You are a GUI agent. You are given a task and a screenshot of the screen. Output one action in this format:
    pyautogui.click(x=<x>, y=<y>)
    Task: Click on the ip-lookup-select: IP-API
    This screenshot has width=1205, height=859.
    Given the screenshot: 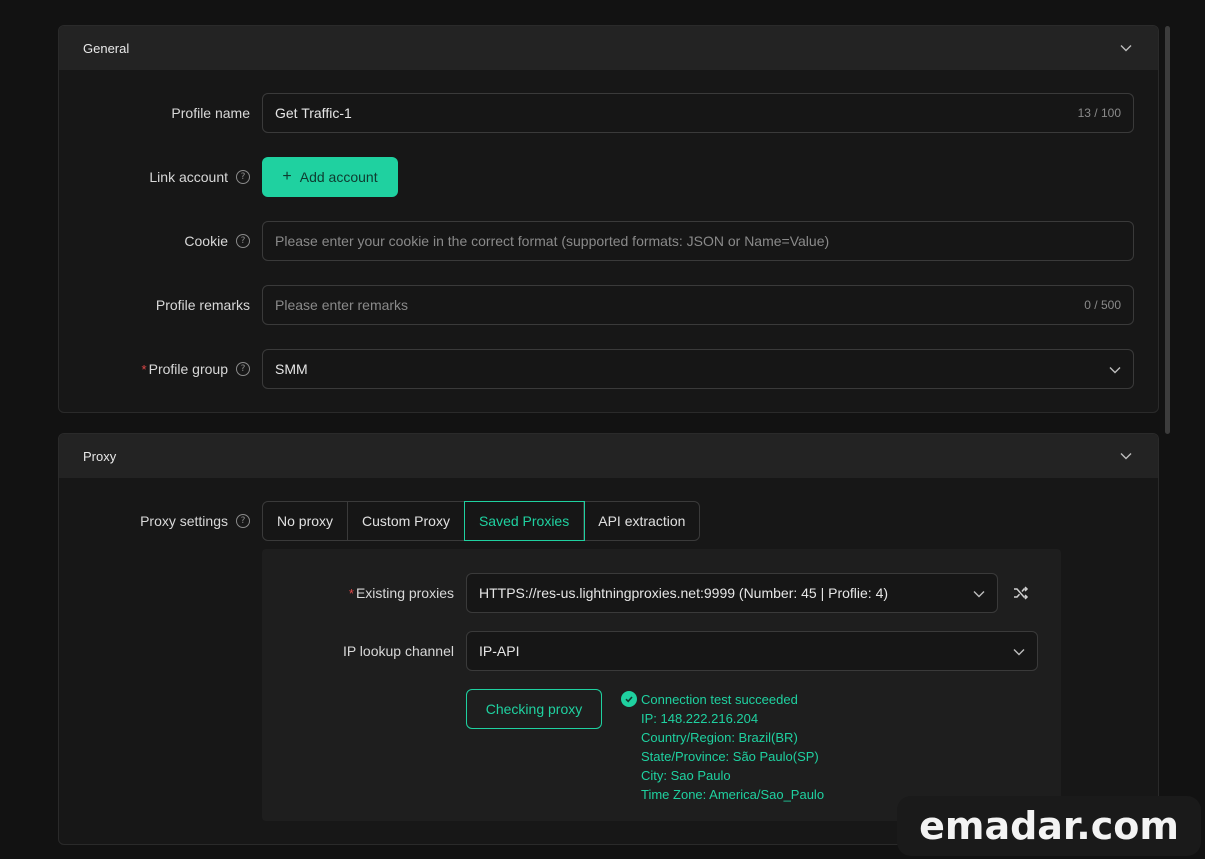 What is the action you would take?
    pyautogui.click(x=752, y=651)
    